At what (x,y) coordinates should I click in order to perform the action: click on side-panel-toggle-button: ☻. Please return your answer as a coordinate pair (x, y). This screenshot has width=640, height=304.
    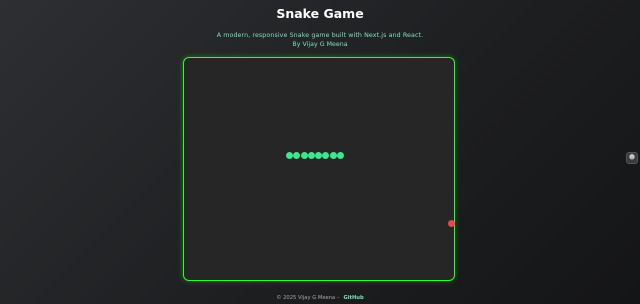
    Looking at the image, I should click on (632, 158).